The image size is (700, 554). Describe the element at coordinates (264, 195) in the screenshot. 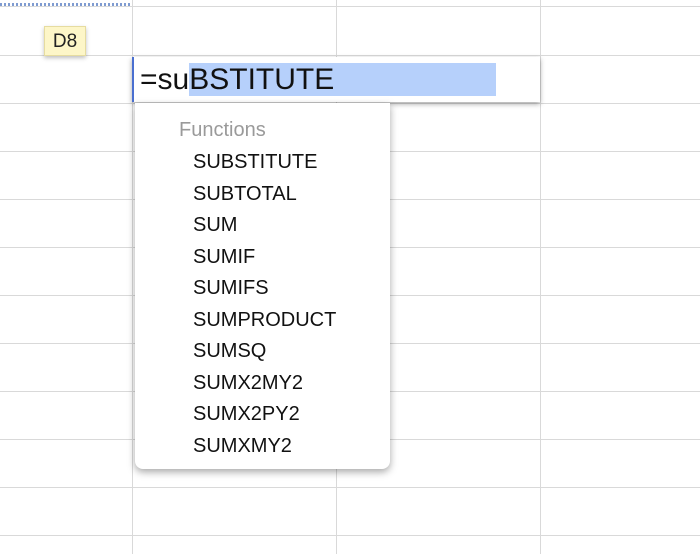

I see `function-item-subtotal: SUBTOTAL` at that location.